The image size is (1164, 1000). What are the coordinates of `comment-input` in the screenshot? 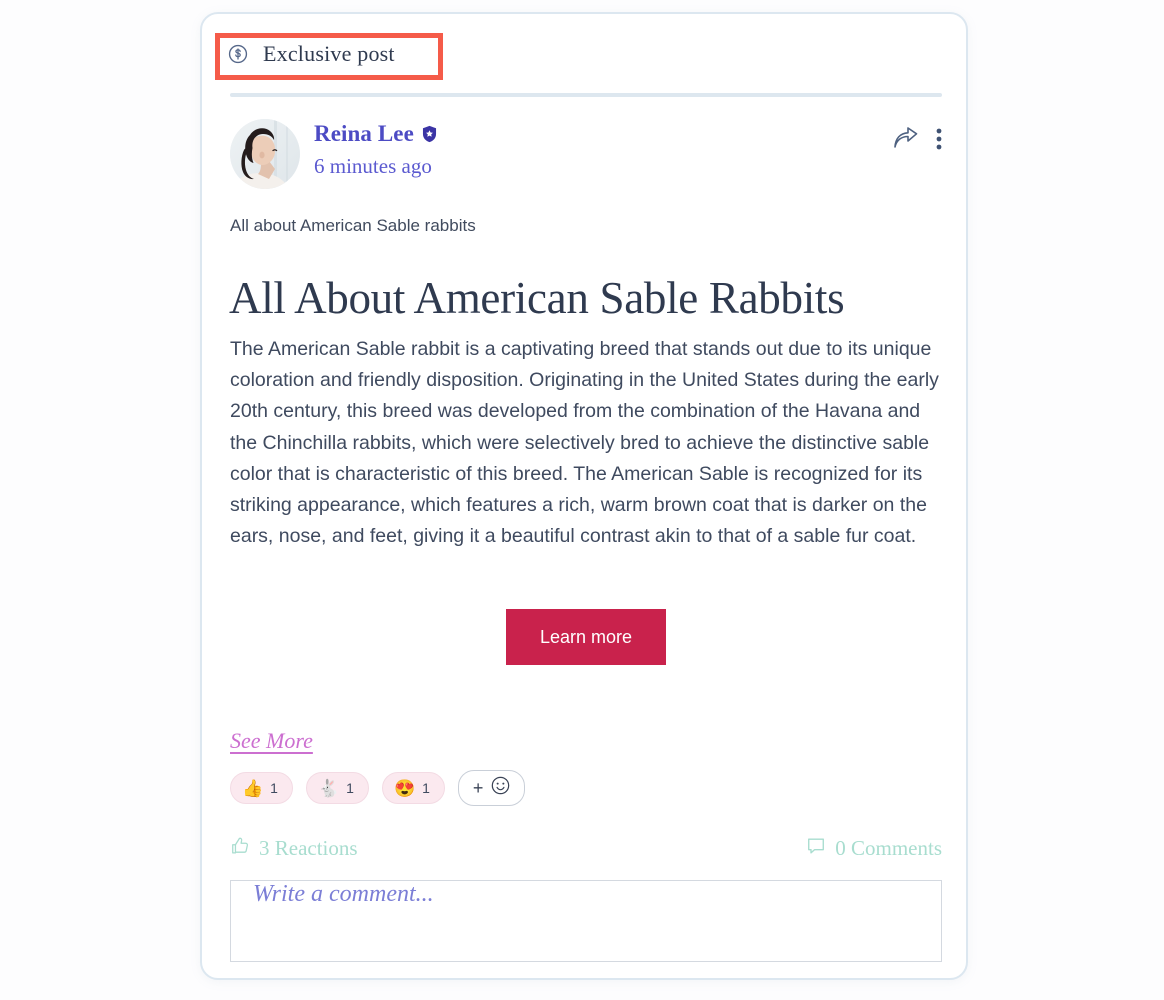 It's located at (586, 921).